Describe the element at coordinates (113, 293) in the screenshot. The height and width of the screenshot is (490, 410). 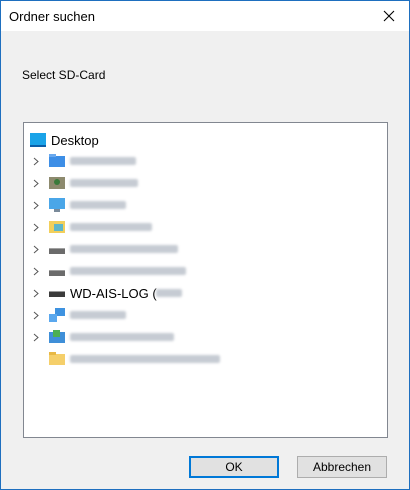
I see `tree-item-label: WD-AIS-LOG (` at that location.